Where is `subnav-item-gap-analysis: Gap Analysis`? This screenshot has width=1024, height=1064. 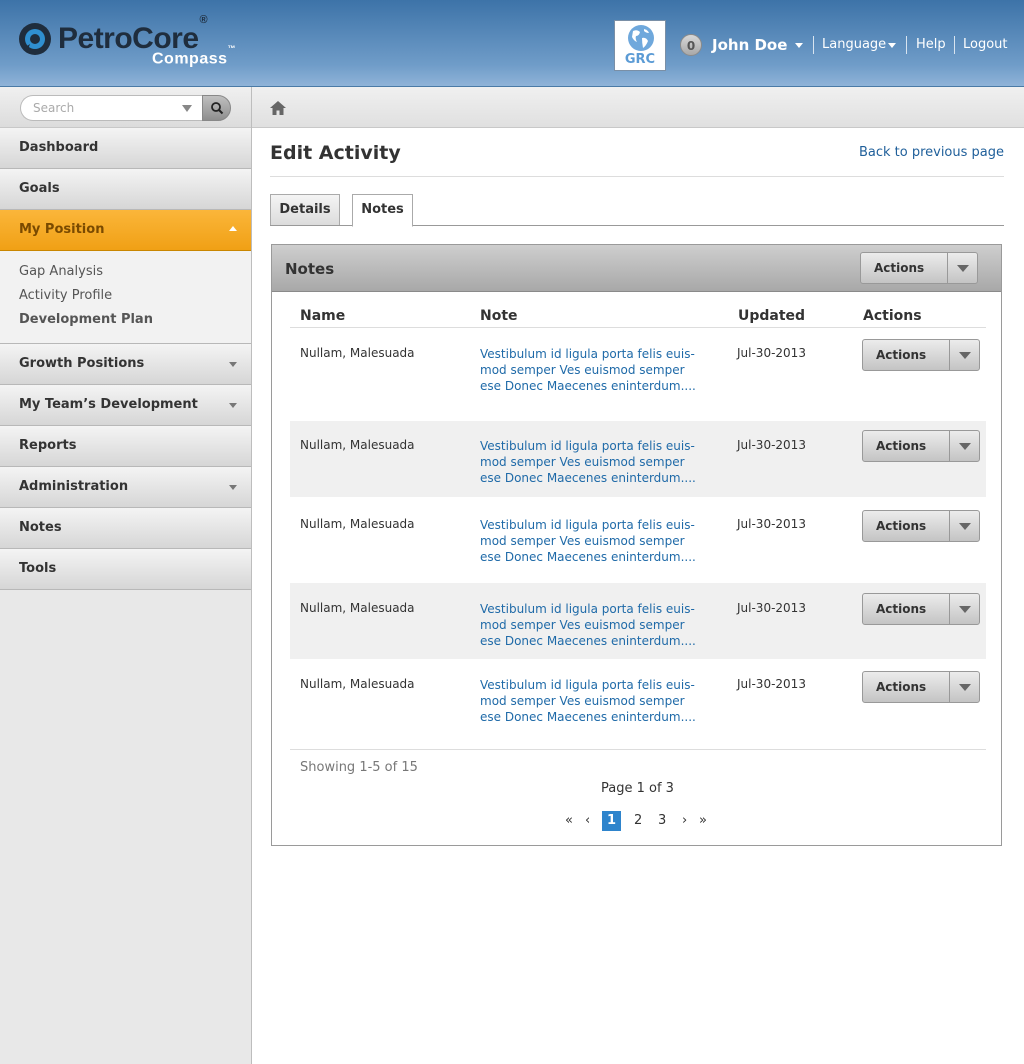
subnav-item-gap-analysis: Gap Analysis is located at coordinates (135, 272).